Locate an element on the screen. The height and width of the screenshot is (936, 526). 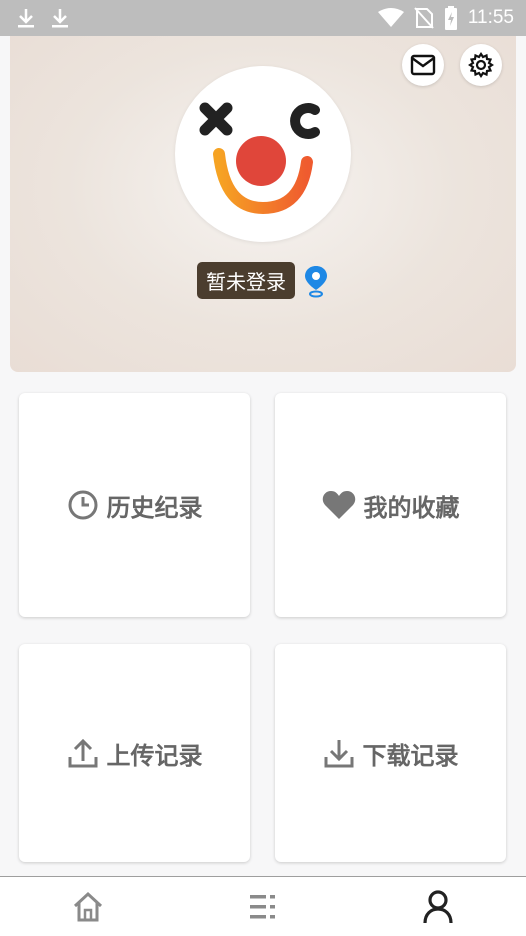
status-left is located at coordinates (43, 18).